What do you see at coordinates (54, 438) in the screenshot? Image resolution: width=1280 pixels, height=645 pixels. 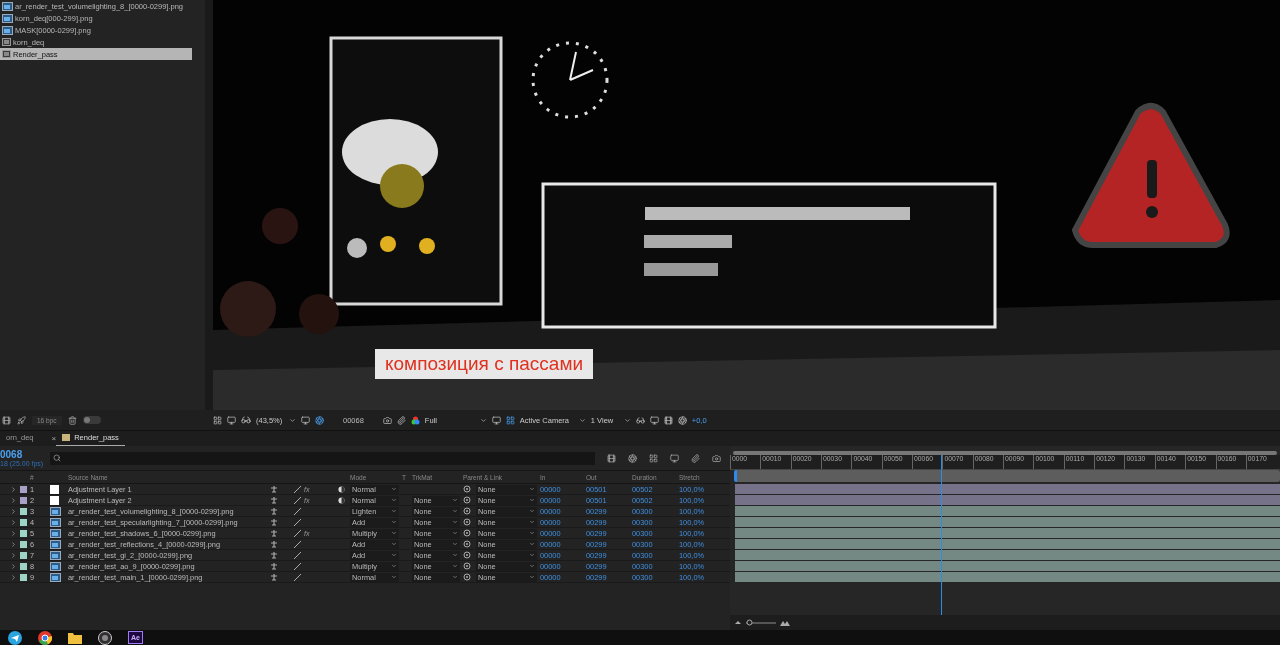 I see `close-icon: ×` at bounding box center [54, 438].